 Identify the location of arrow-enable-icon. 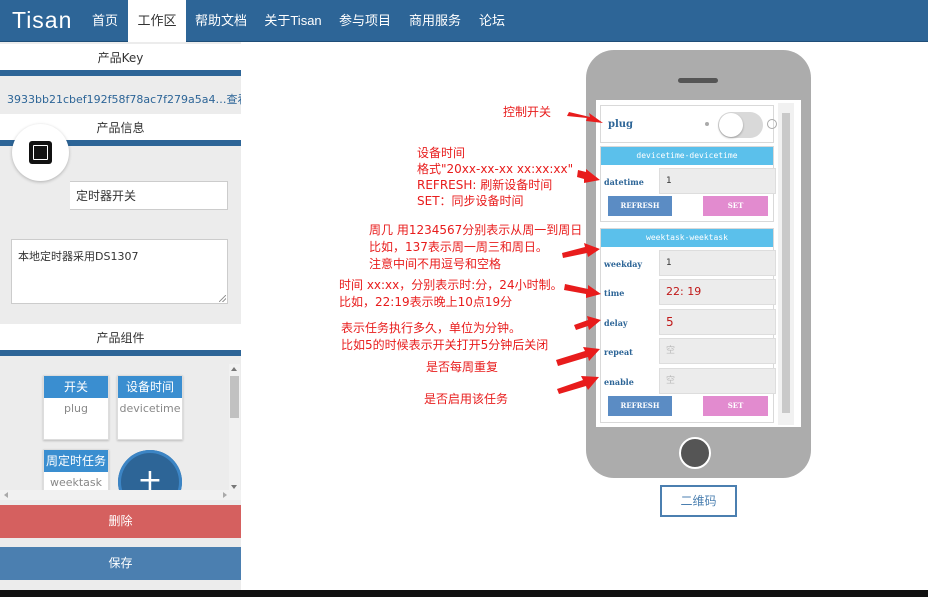
(578, 385).